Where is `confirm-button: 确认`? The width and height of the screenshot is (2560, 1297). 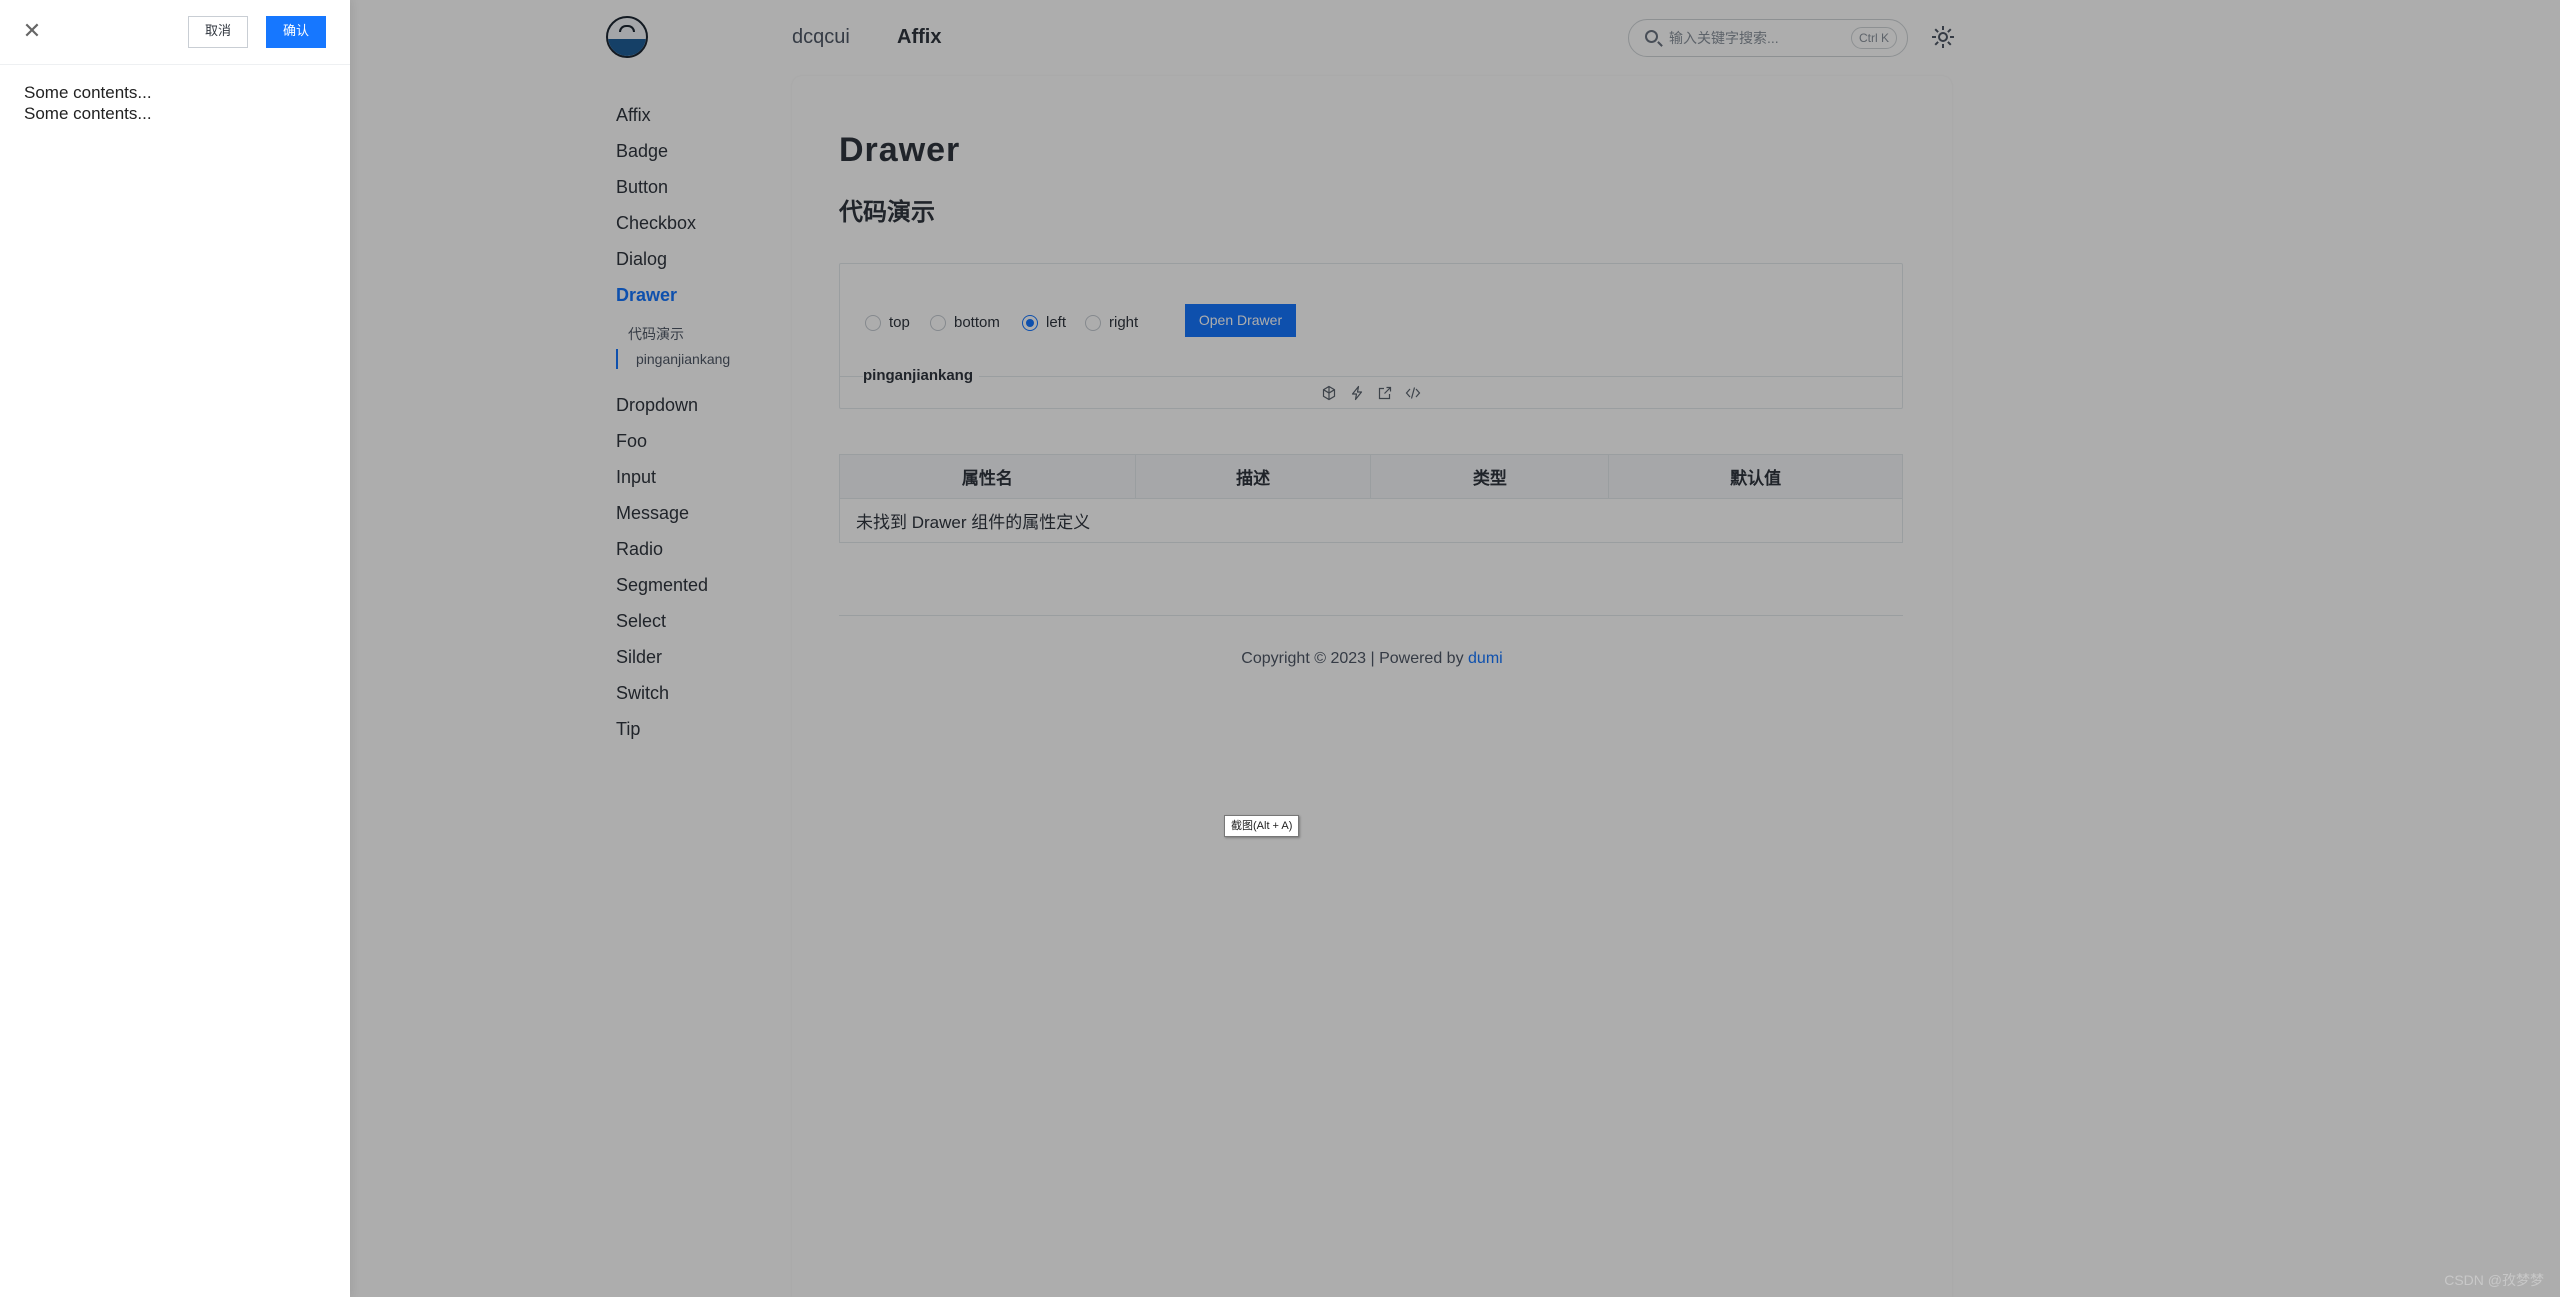 confirm-button: 确认 is located at coordinates (296, 32).